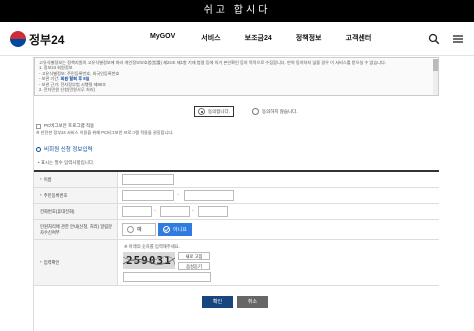 The image size is (474, 331). Describe the element at coordinates (38, 149) in the screenshot. I see `section-bullet-icon` at that location.